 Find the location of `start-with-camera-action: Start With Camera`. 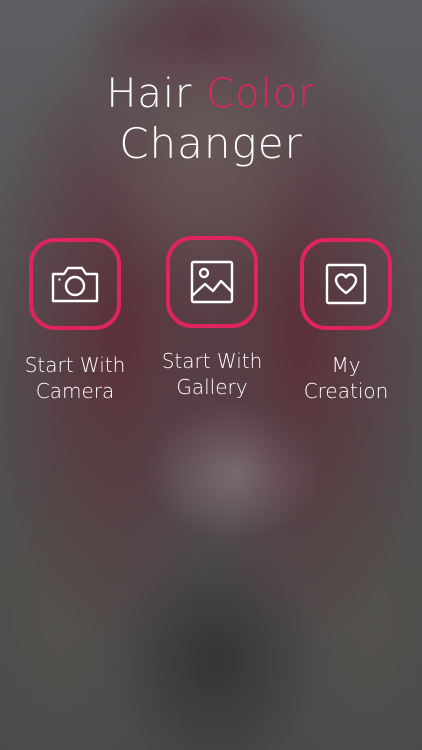

start-with-camera-action: Start With Camera is located at coordinates (75, 321).